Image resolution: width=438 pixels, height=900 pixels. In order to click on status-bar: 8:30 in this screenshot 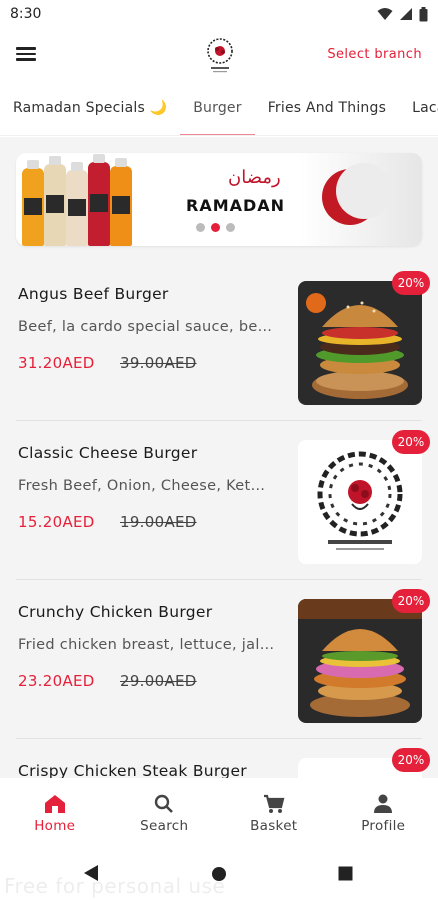, I will do `click(219, 14)`.